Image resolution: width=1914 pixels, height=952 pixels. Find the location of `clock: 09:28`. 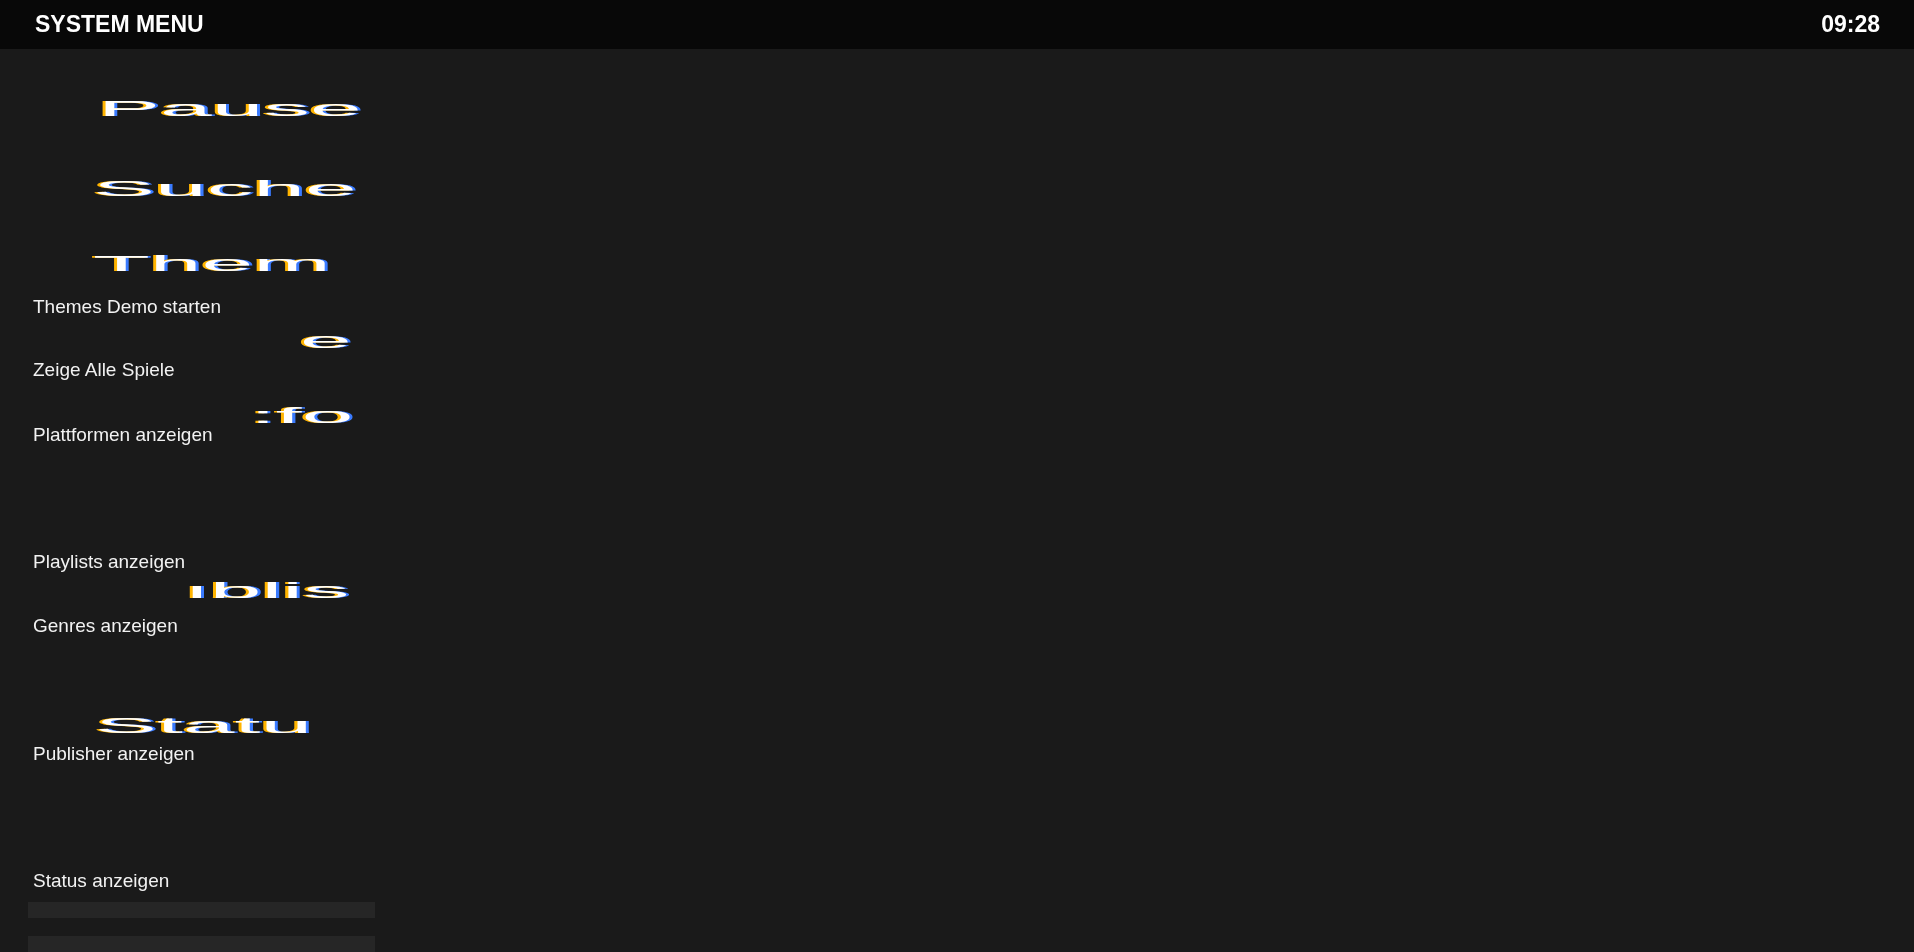

clock: 09:28 is located at coordinates (1850, 24).